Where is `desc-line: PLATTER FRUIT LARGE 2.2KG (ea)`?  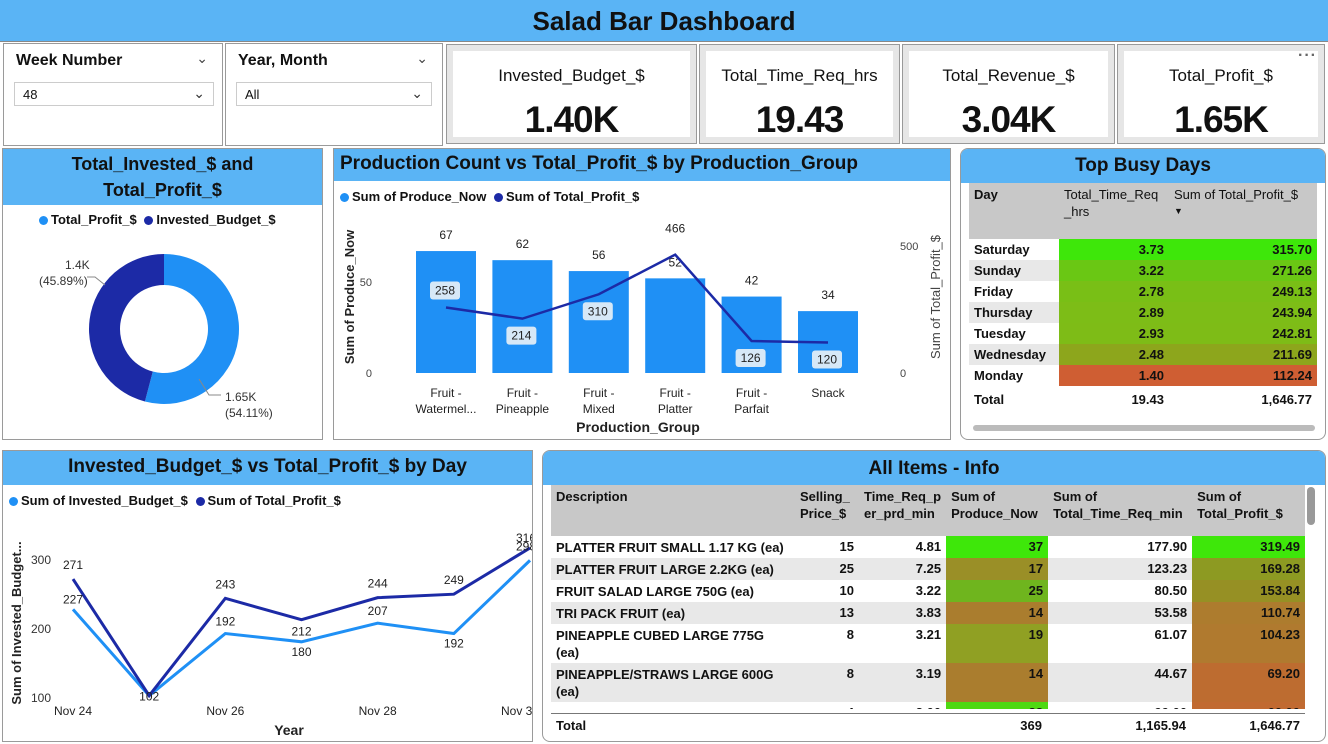
desc-line: PLATTER FRUIT LARGE 2.2KG (ea) is located at coordinates (665, 569).